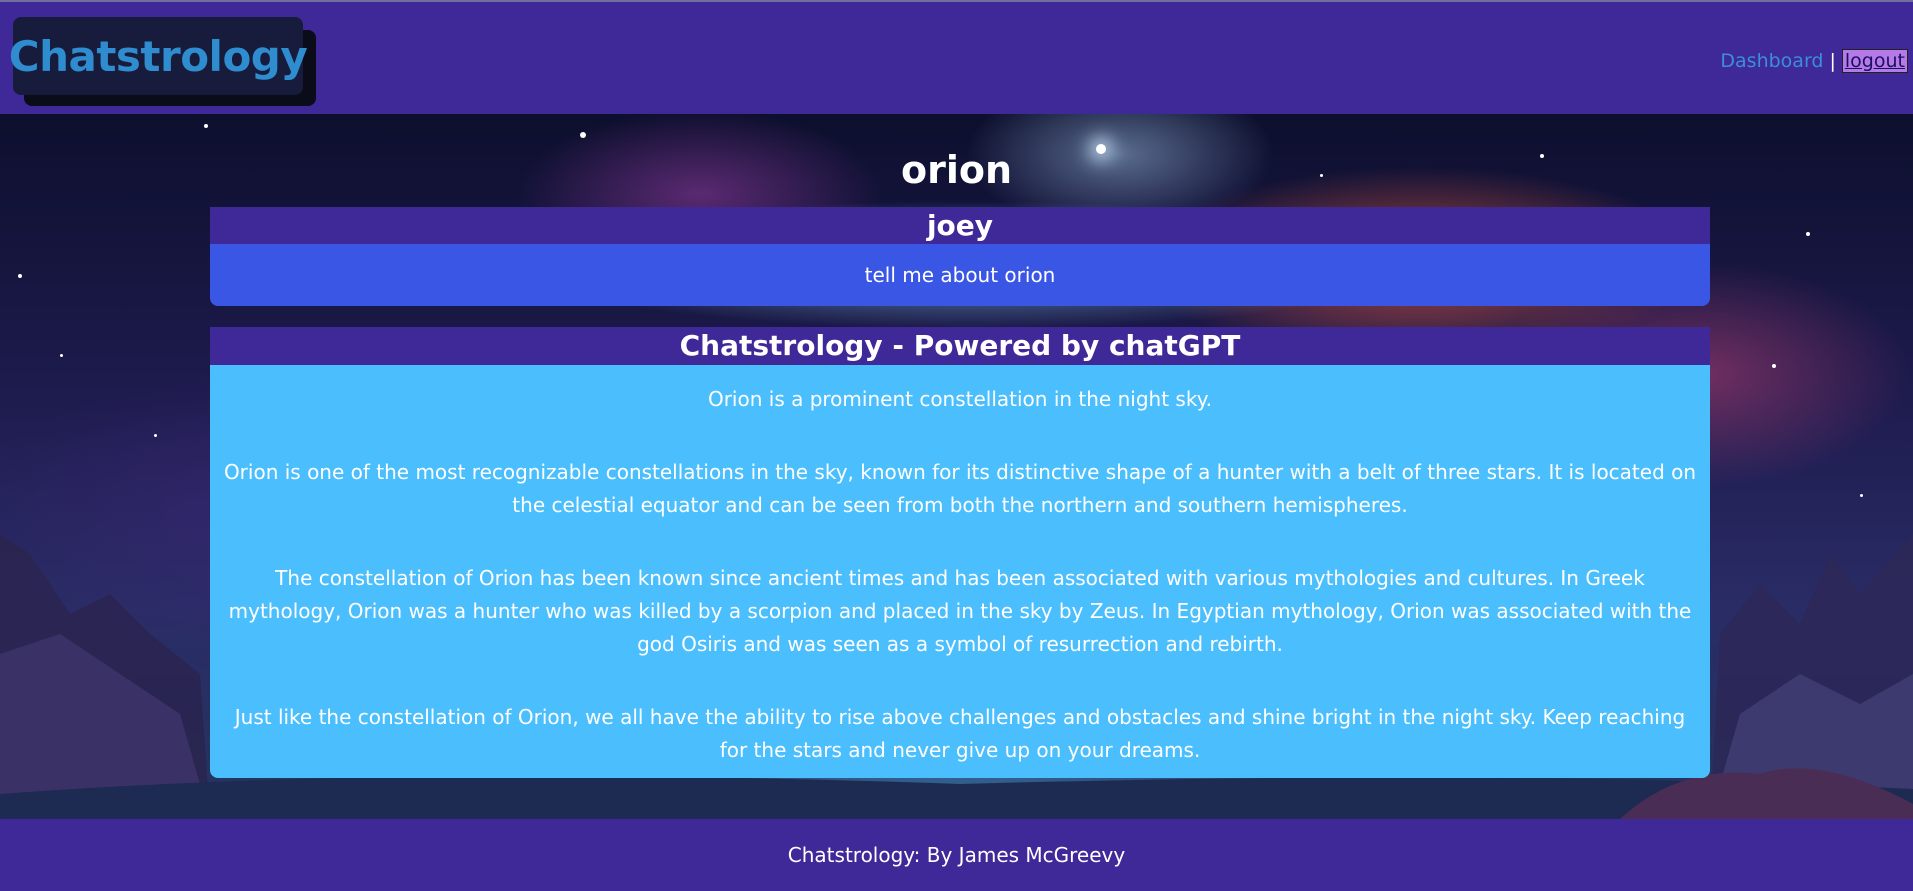 The height and width of the screenshot is (891, 1913). What do you see at coordinates (960, 275) in the screenshot?
I see `user-message-text: tell me about orion` at bounding box center [960, 275].